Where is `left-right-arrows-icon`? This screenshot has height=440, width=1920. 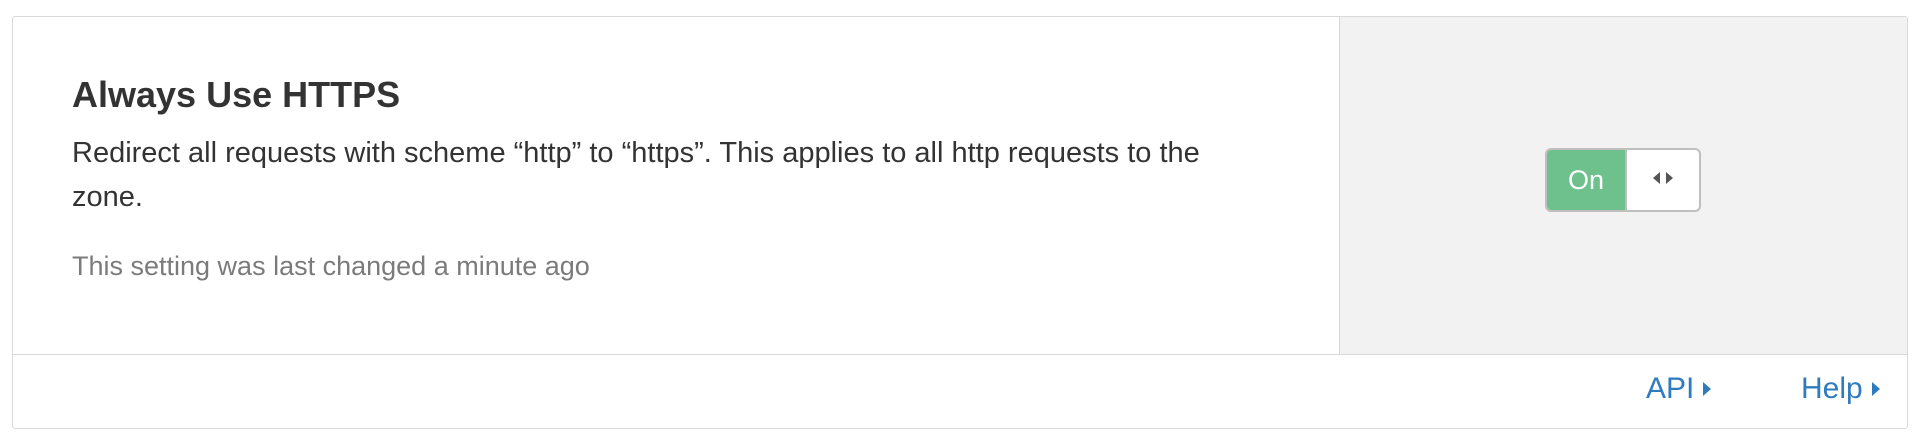
left-right-arrows-icon is located at coordinates (1663, 180).